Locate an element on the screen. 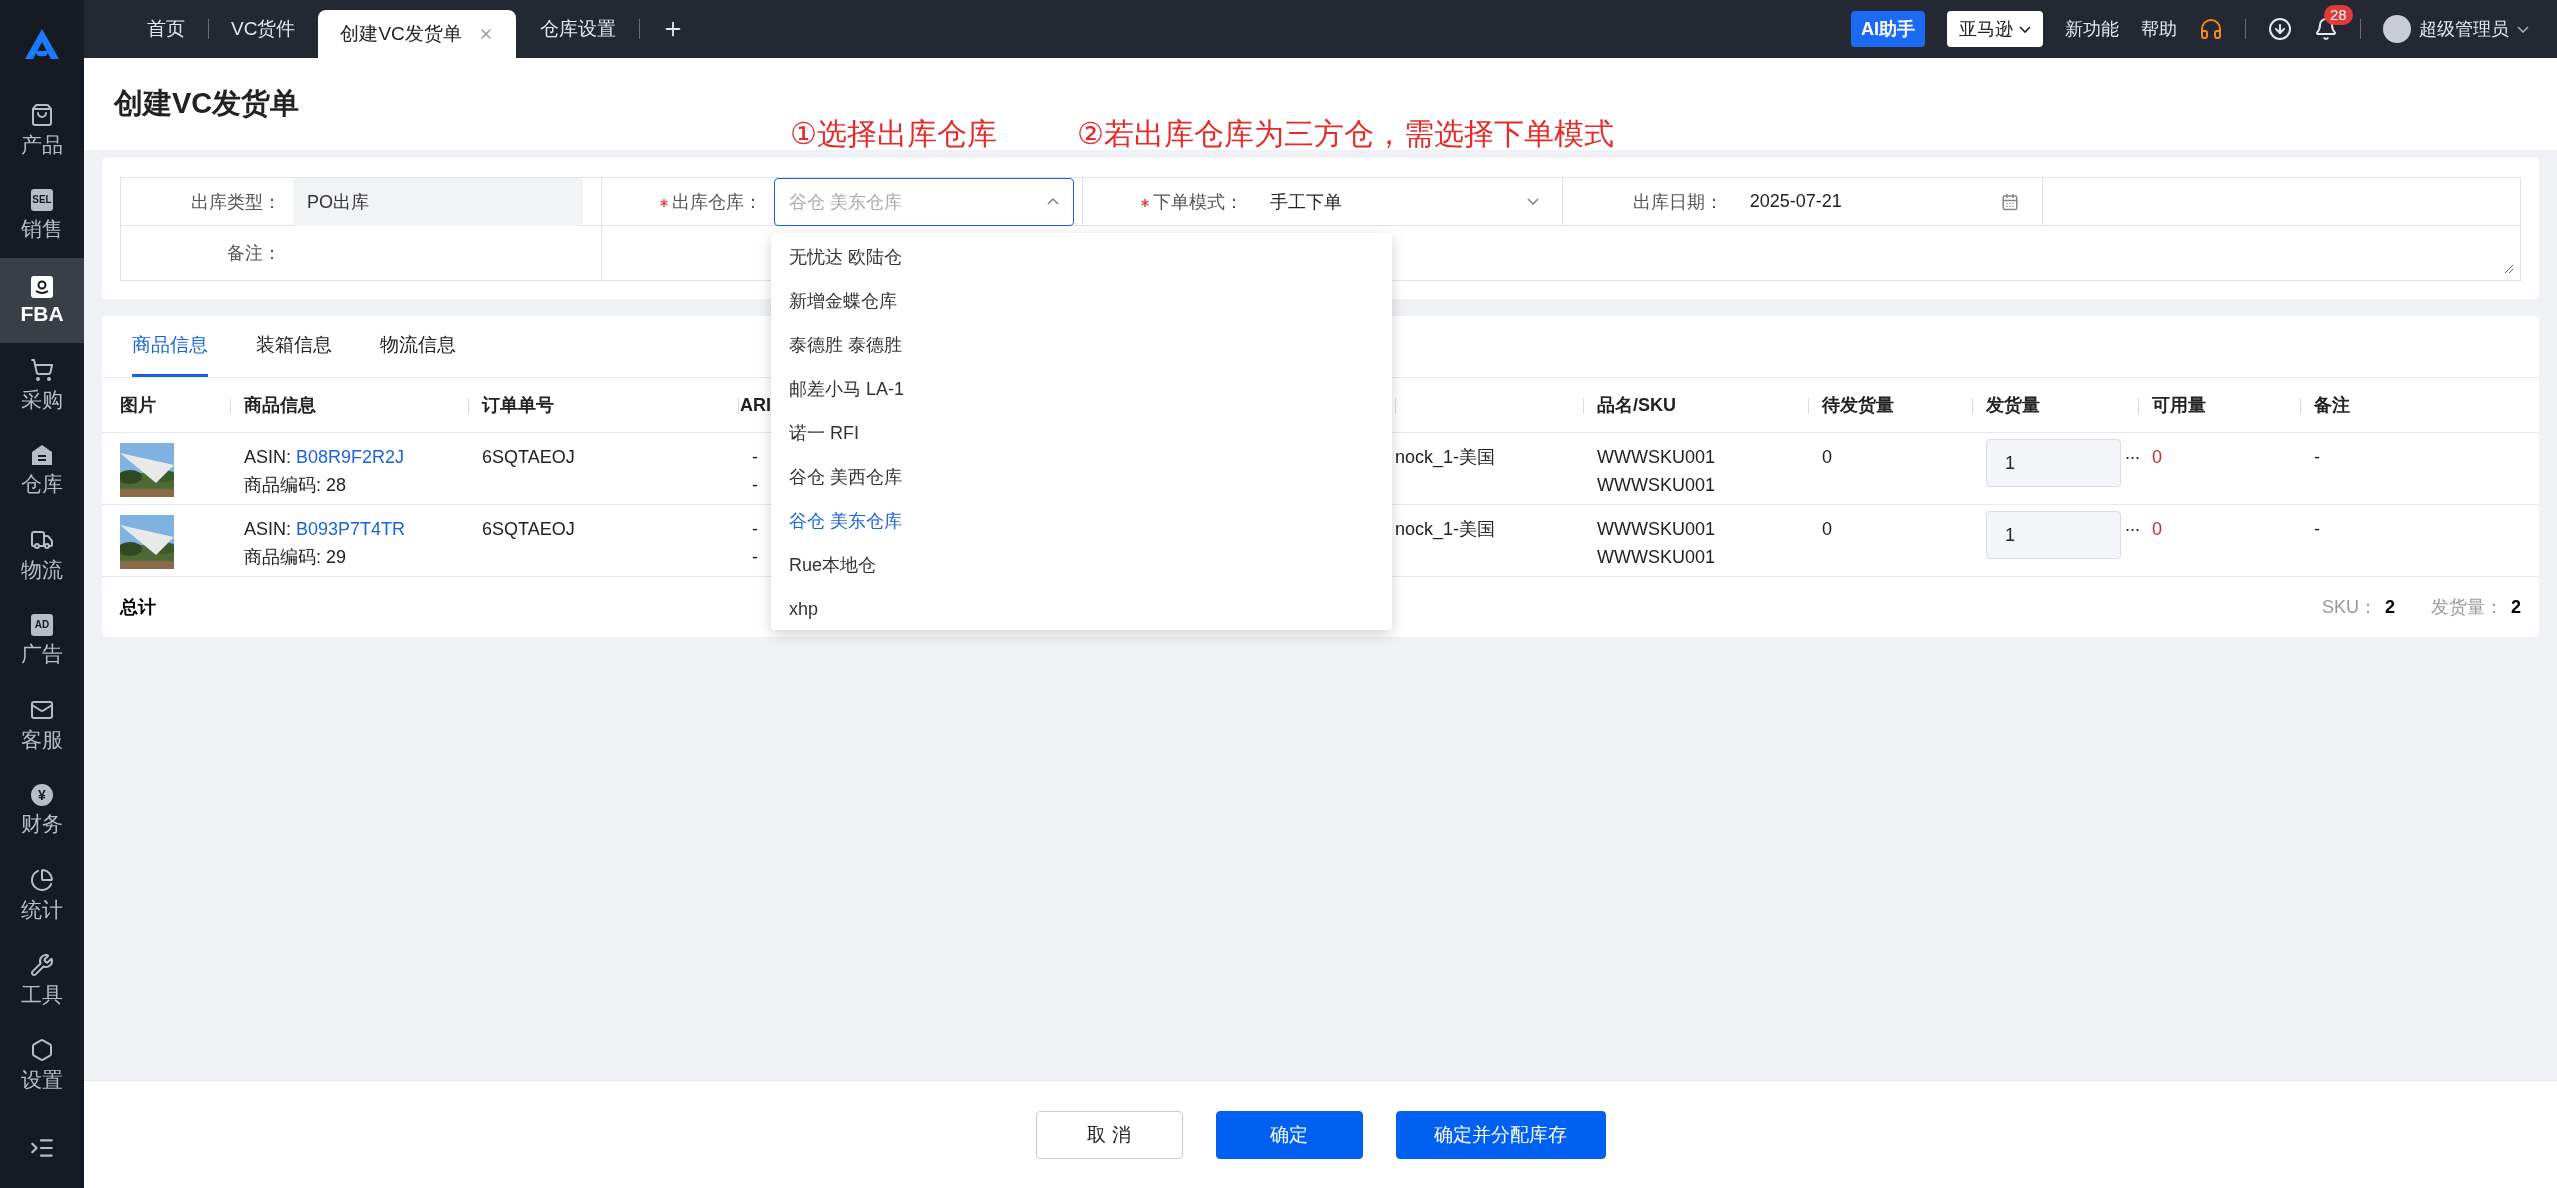 The height and width of the screenshot is (1188, 2557). dropdown-option: 诺一 RFI is located at coordinates (1081, 433).